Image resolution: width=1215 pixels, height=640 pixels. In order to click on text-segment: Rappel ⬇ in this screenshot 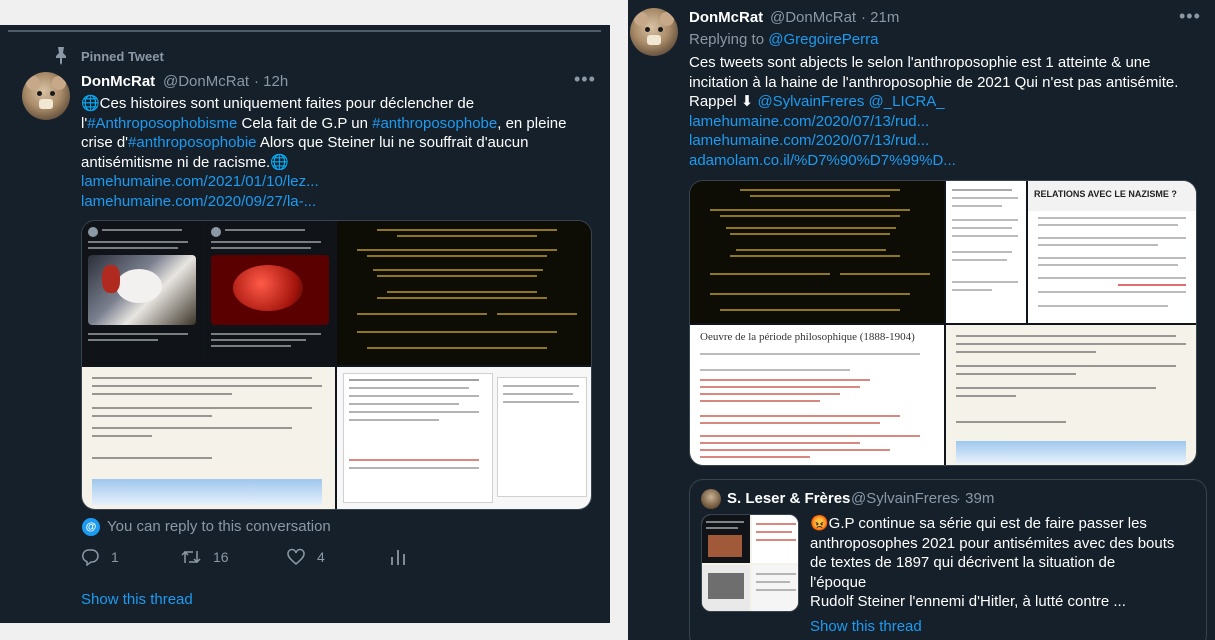, I will do `click(723, 101)`.